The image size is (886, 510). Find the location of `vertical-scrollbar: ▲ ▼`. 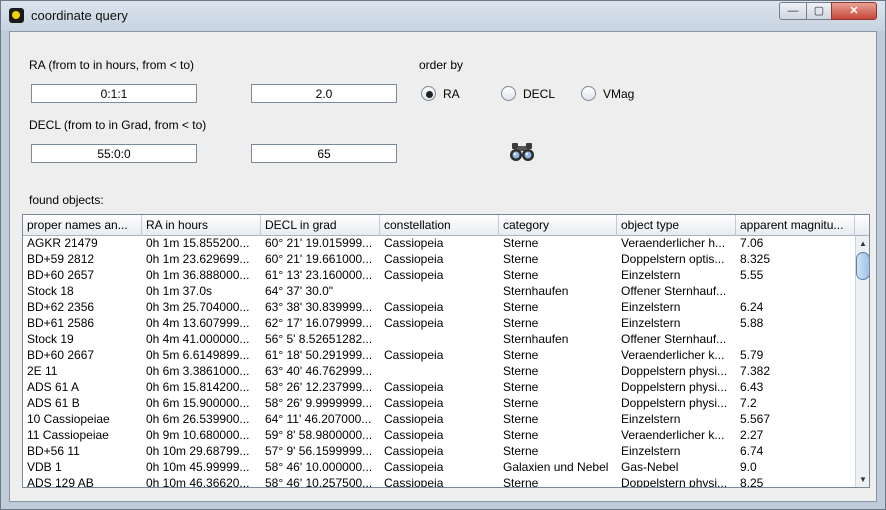

vertical-scrollbar: ▲ ▼ is located at coordinates (862, 361).